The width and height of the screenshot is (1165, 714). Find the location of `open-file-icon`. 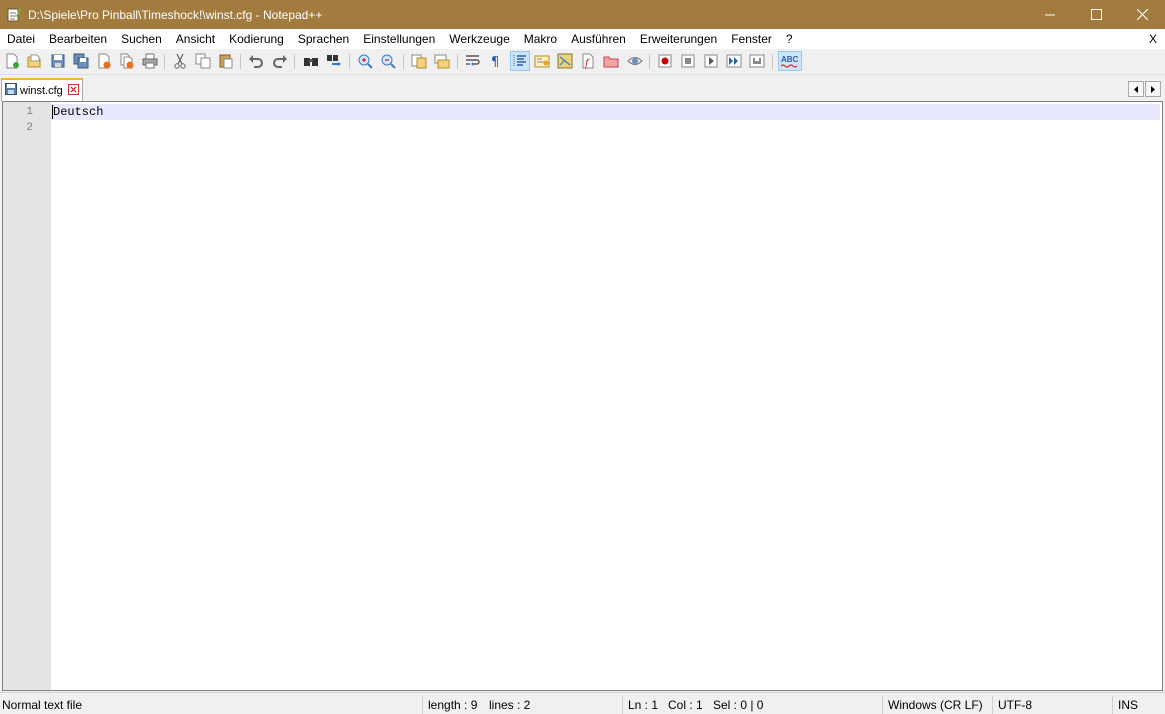

open-file-icon is located at coordinates (34, 61).